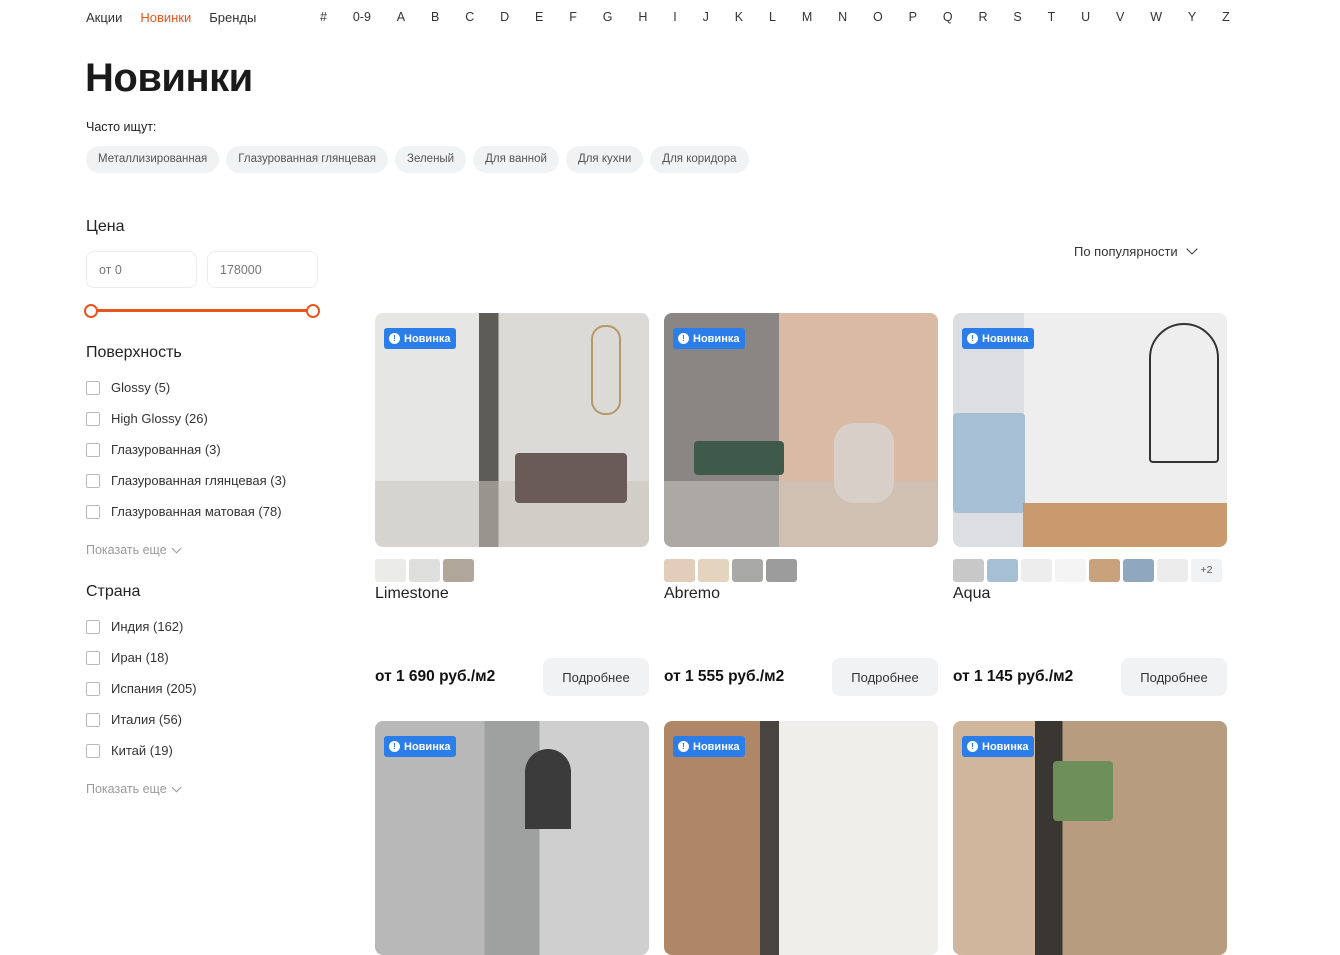 Image resolution: width=1340 pixels, height=955 pixels. I want to click on alphabet-letter: O, so click(878, 17).